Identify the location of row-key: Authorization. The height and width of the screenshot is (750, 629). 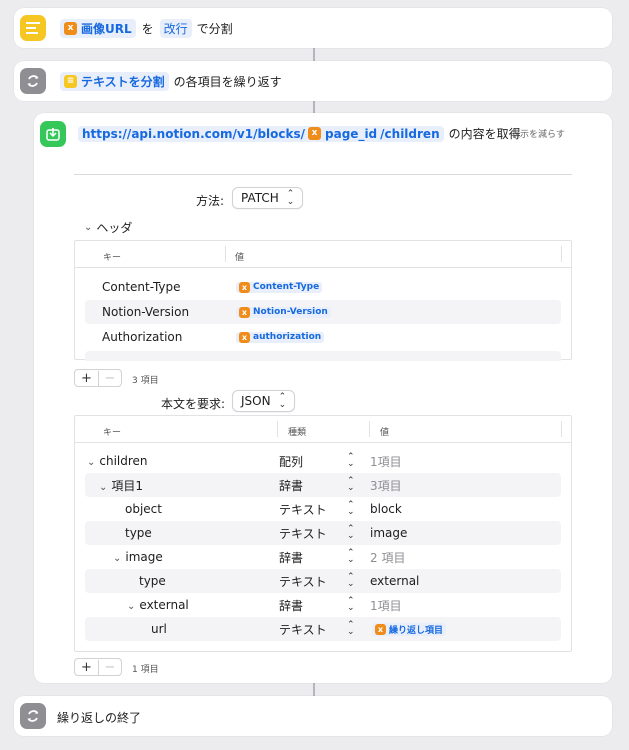
(142, 337).